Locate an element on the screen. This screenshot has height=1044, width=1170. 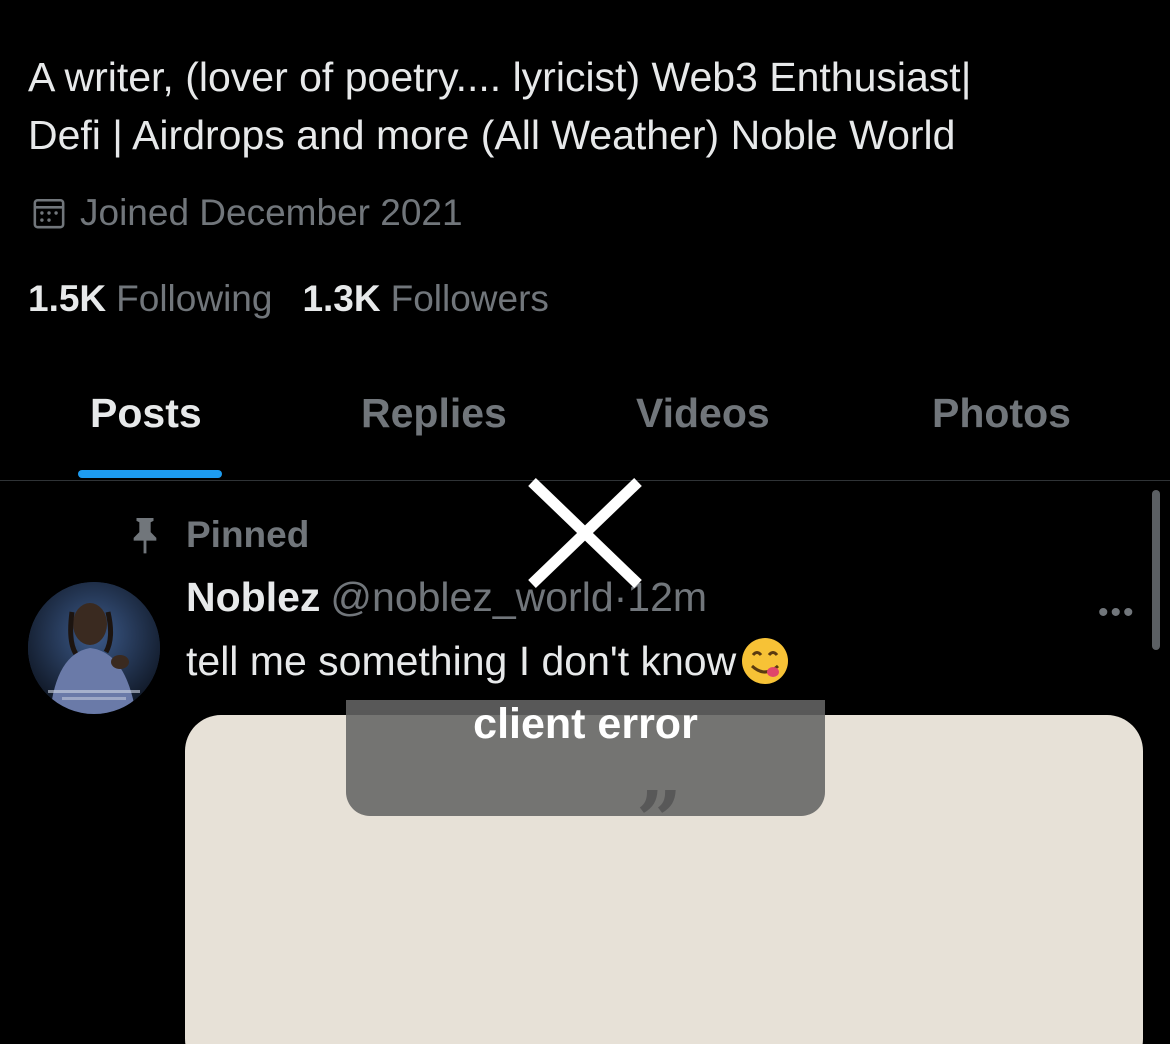
tab-photos: Photos is located at coordinates (1001, 413).